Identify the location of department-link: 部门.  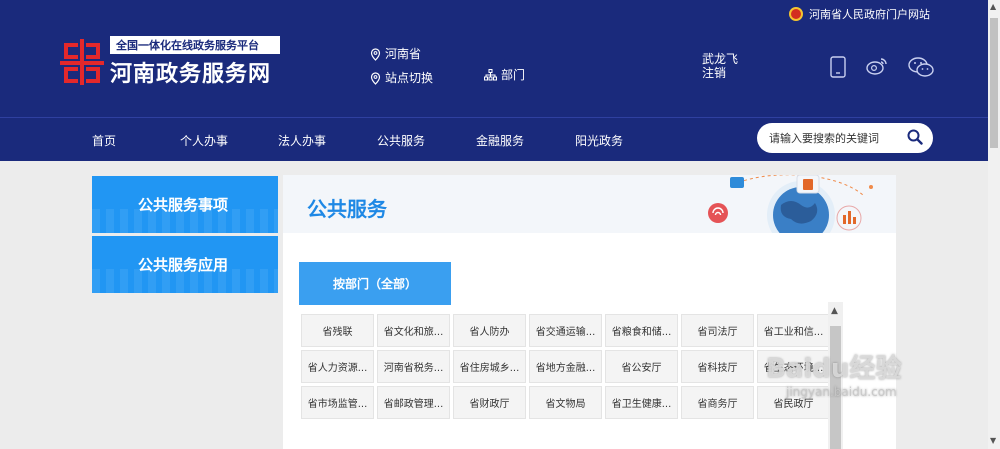
(504, 74).